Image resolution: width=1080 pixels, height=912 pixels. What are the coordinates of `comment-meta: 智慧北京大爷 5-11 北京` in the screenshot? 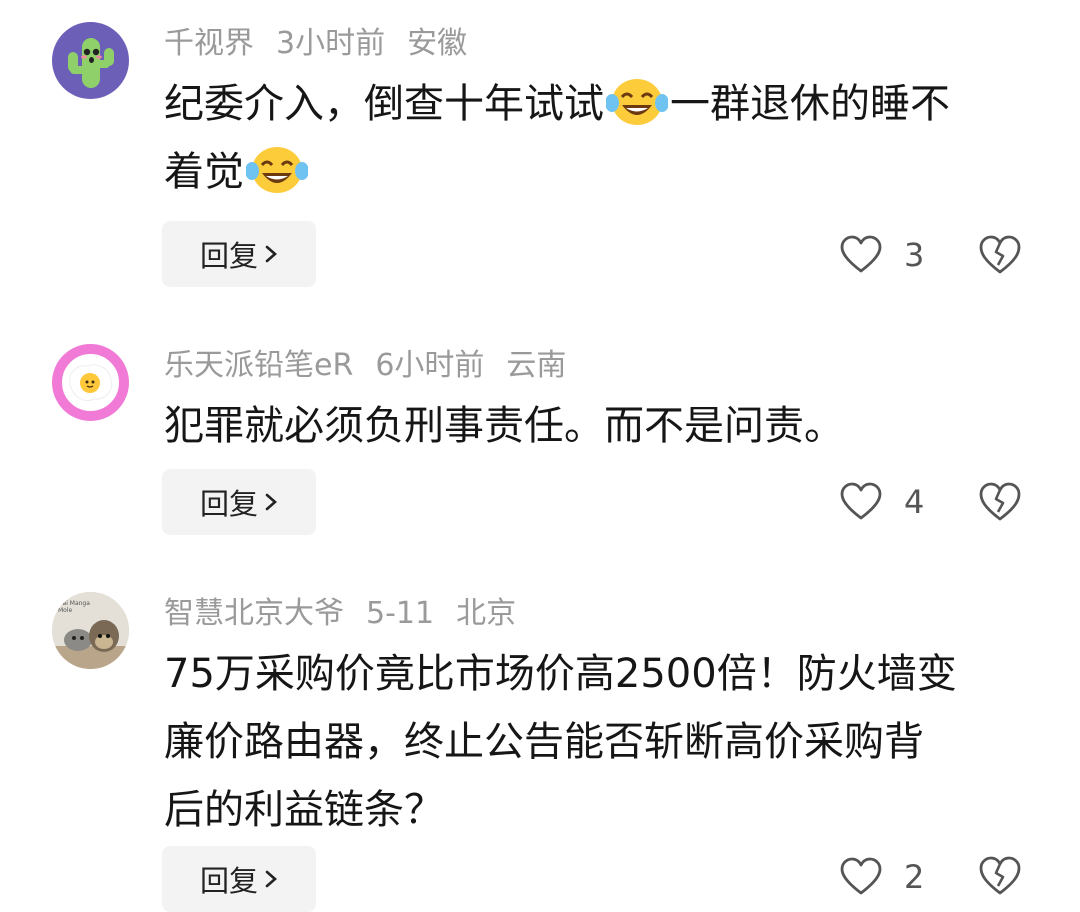 It's located at (351, 614).